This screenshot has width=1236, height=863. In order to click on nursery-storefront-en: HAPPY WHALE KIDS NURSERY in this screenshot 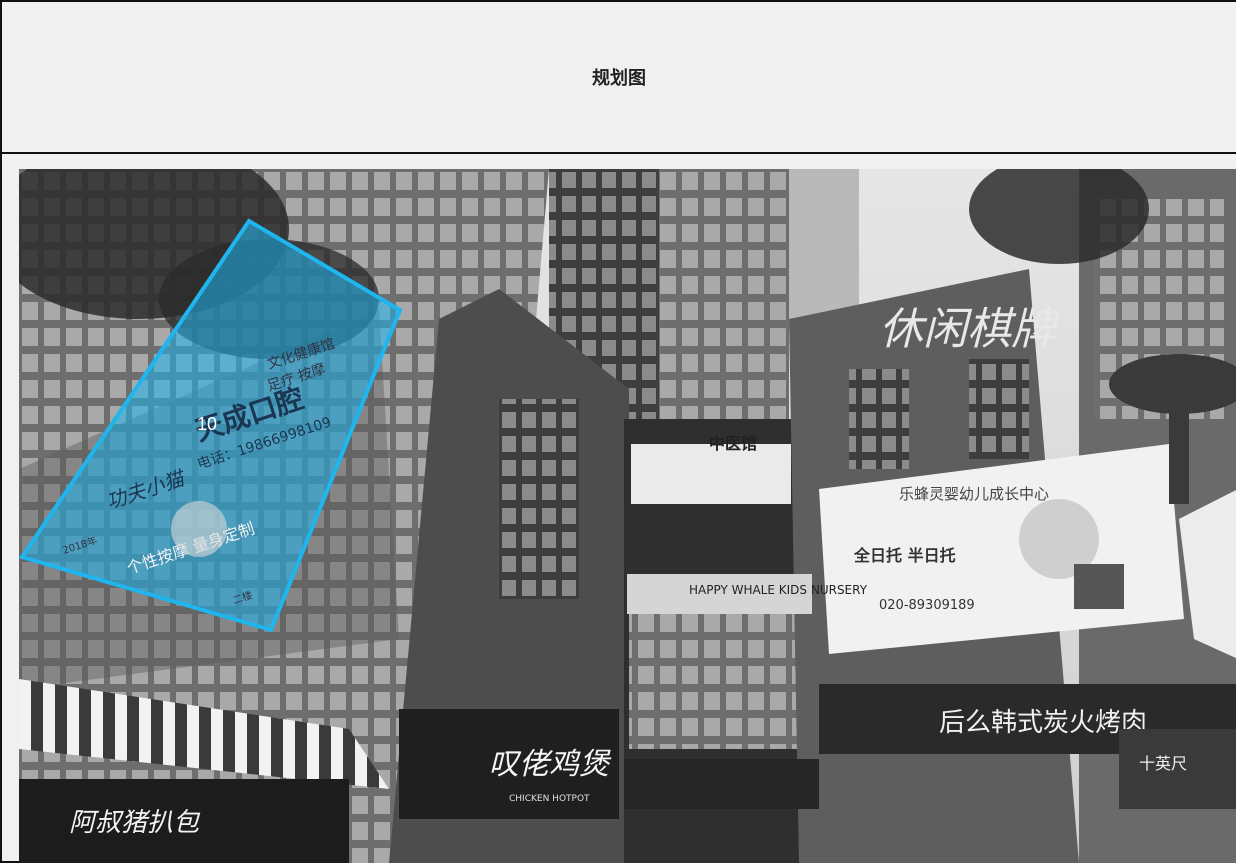, I will do `click(778, 590)`.